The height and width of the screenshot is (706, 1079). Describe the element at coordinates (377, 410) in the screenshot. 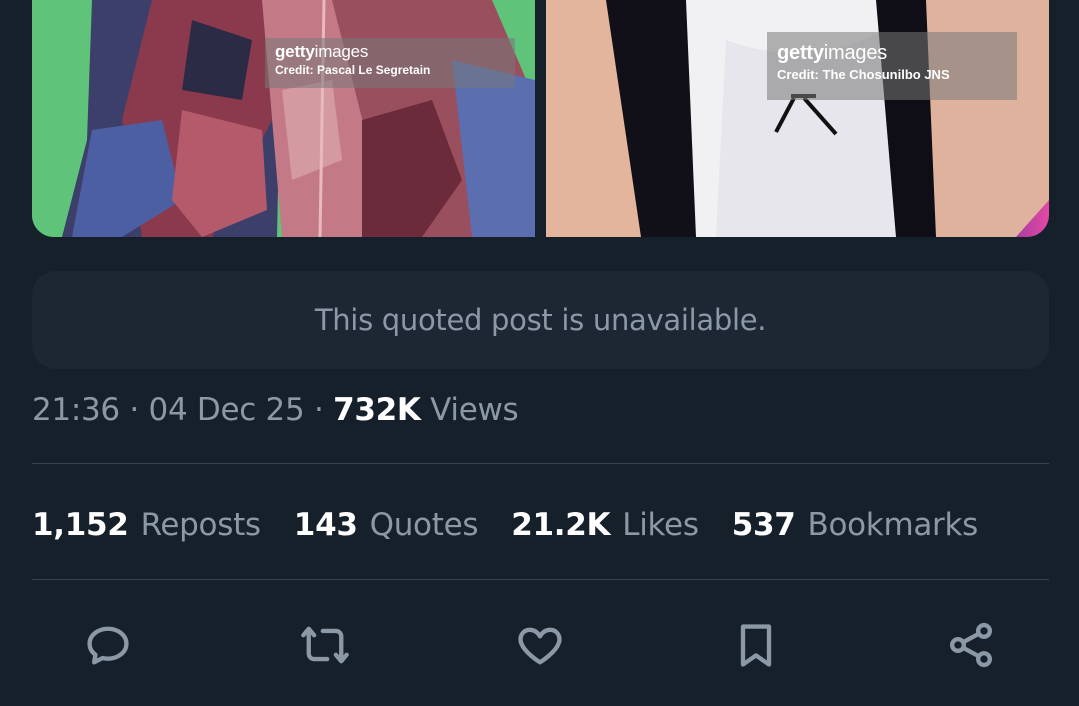

I see `views-count: 732K` at that location.